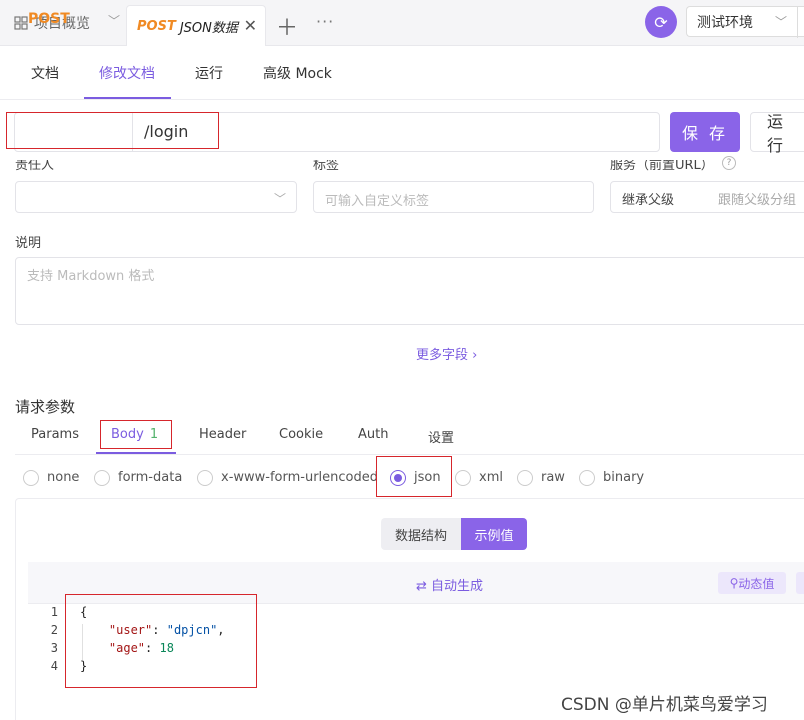 This screenshot has height=720, width=804. What do you see at coordinates (297, 73) in the screenshot?
I see `subnav-advanced-mock: 高级 Mock` at bounding box center [297, 73].